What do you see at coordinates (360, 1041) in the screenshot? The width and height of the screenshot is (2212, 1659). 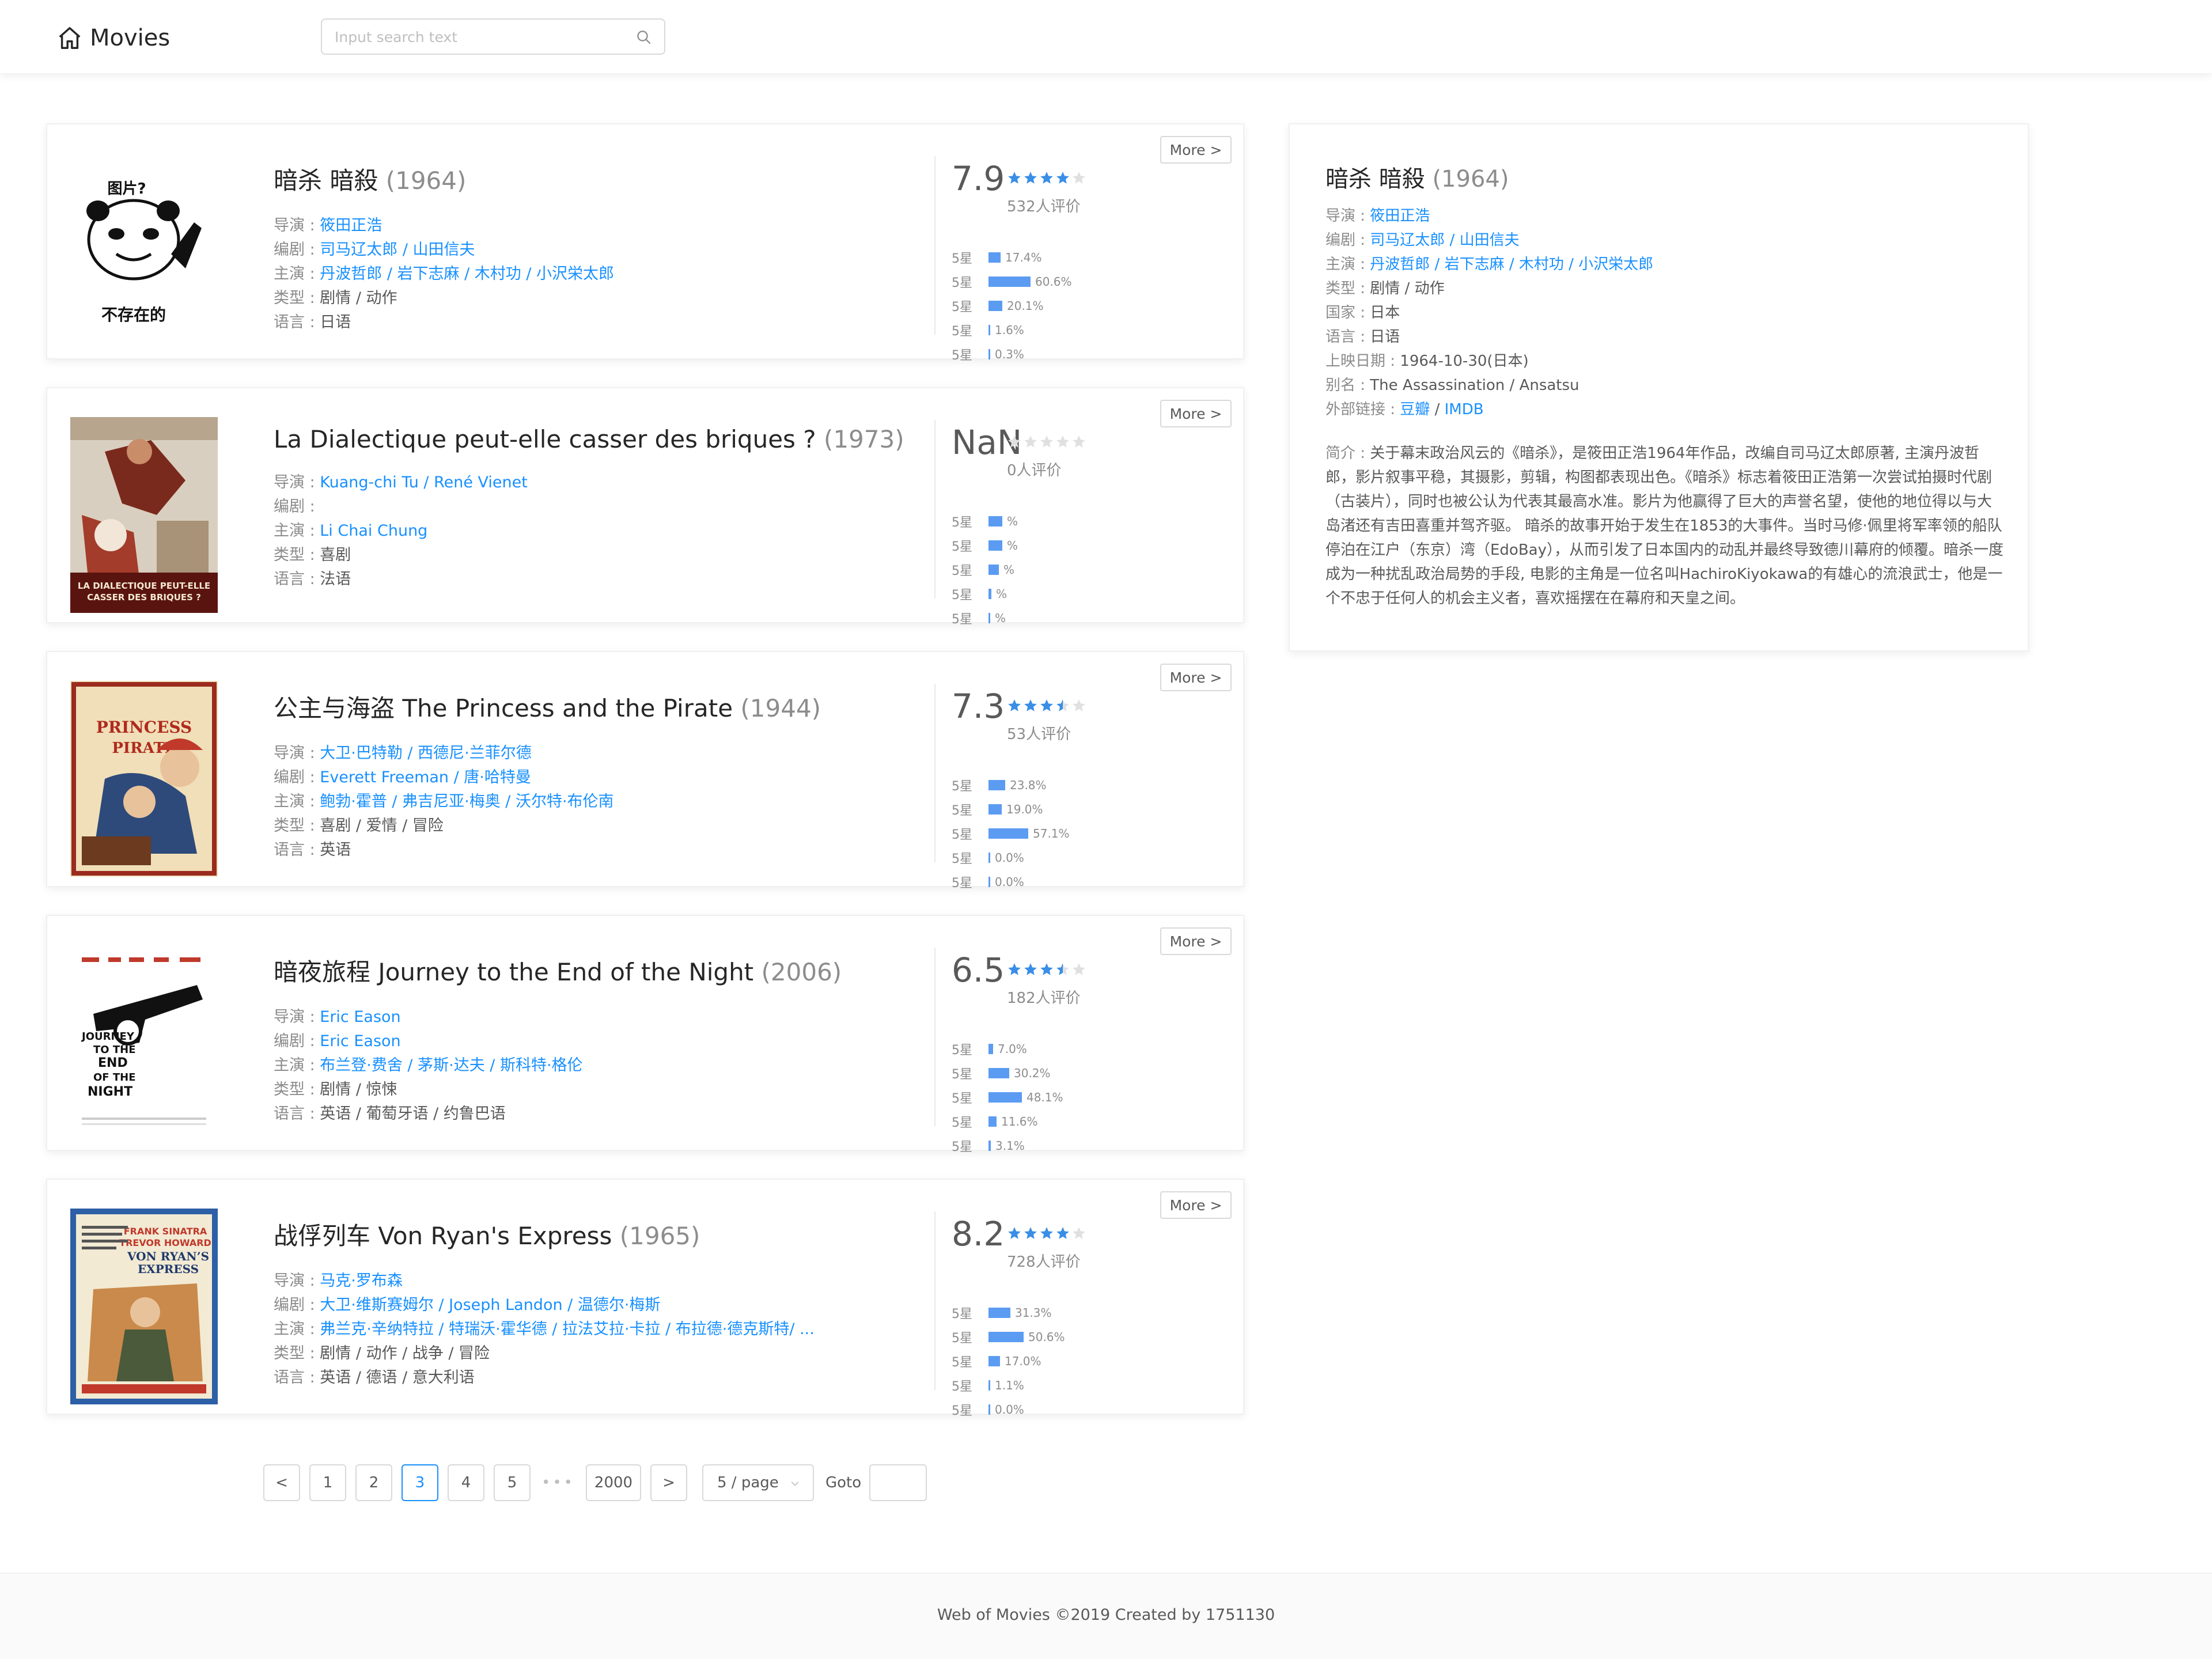 I see `writer-link: Eric Eason` at bounding box center [360, 1041].